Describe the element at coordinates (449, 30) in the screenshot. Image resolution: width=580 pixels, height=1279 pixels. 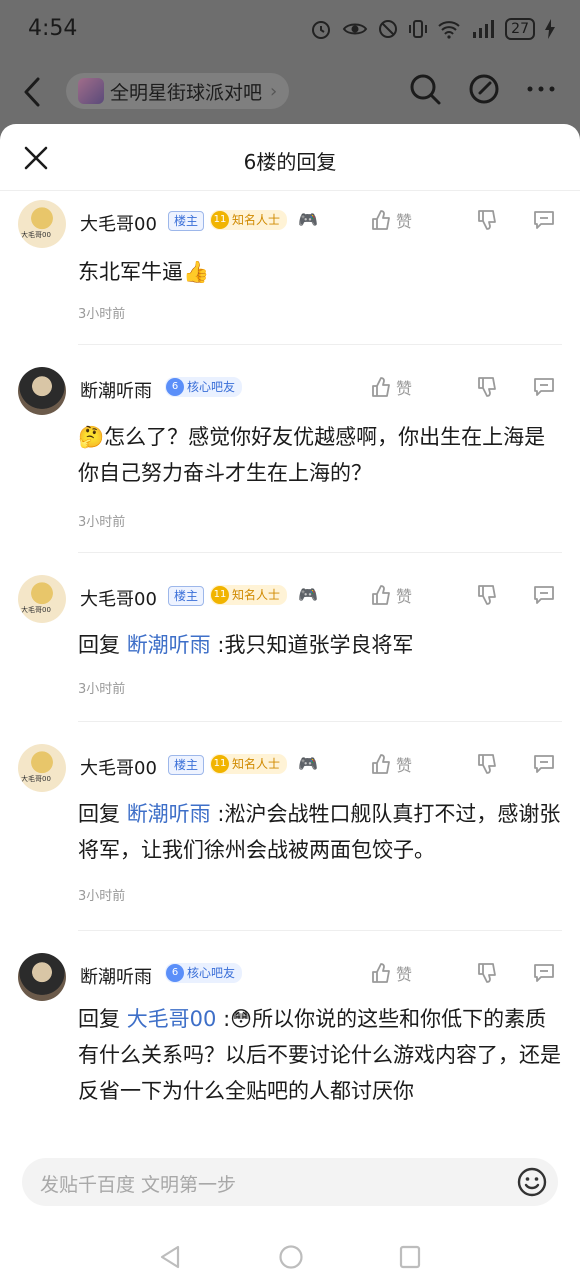
I see `wifi-icon` at that location.